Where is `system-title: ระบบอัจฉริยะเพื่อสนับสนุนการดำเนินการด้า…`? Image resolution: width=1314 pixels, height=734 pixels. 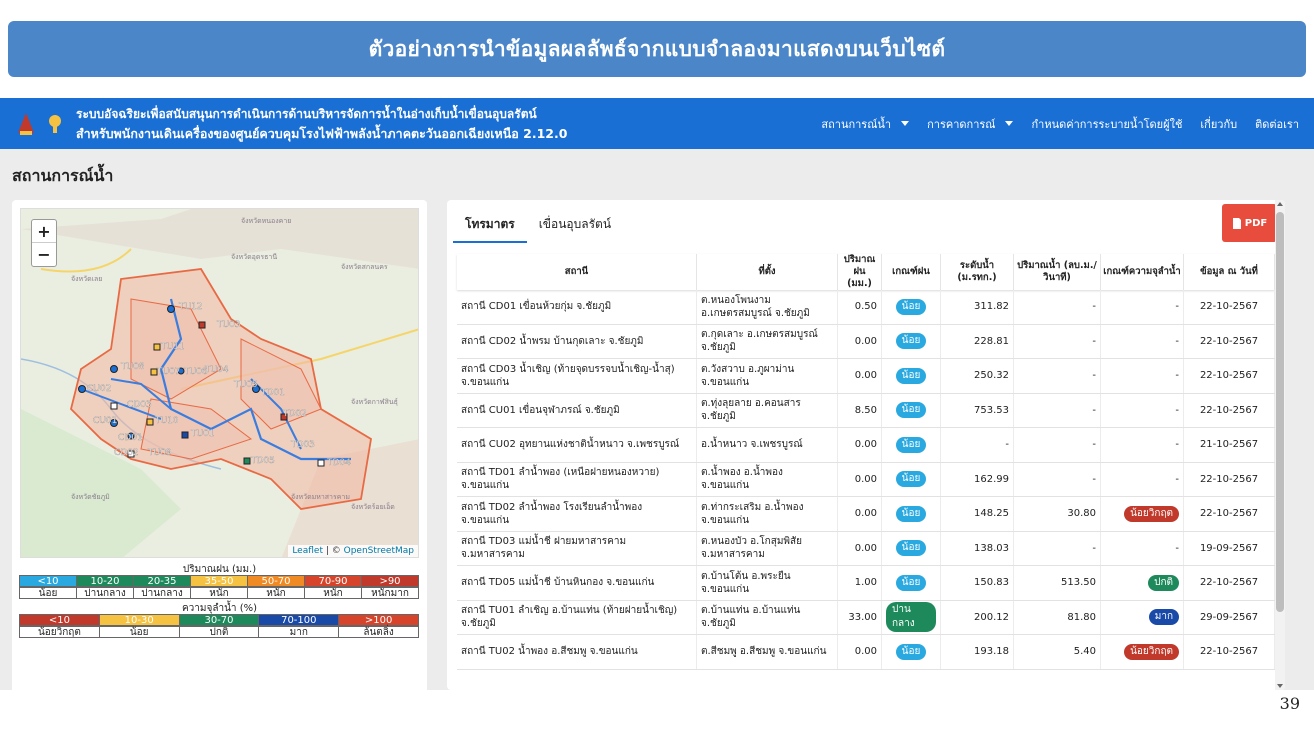
system-title: ระบบอัจฉริยะเพื่อสนับสนุนการดำเนินการด้า… is located at coordinates (321, 124).